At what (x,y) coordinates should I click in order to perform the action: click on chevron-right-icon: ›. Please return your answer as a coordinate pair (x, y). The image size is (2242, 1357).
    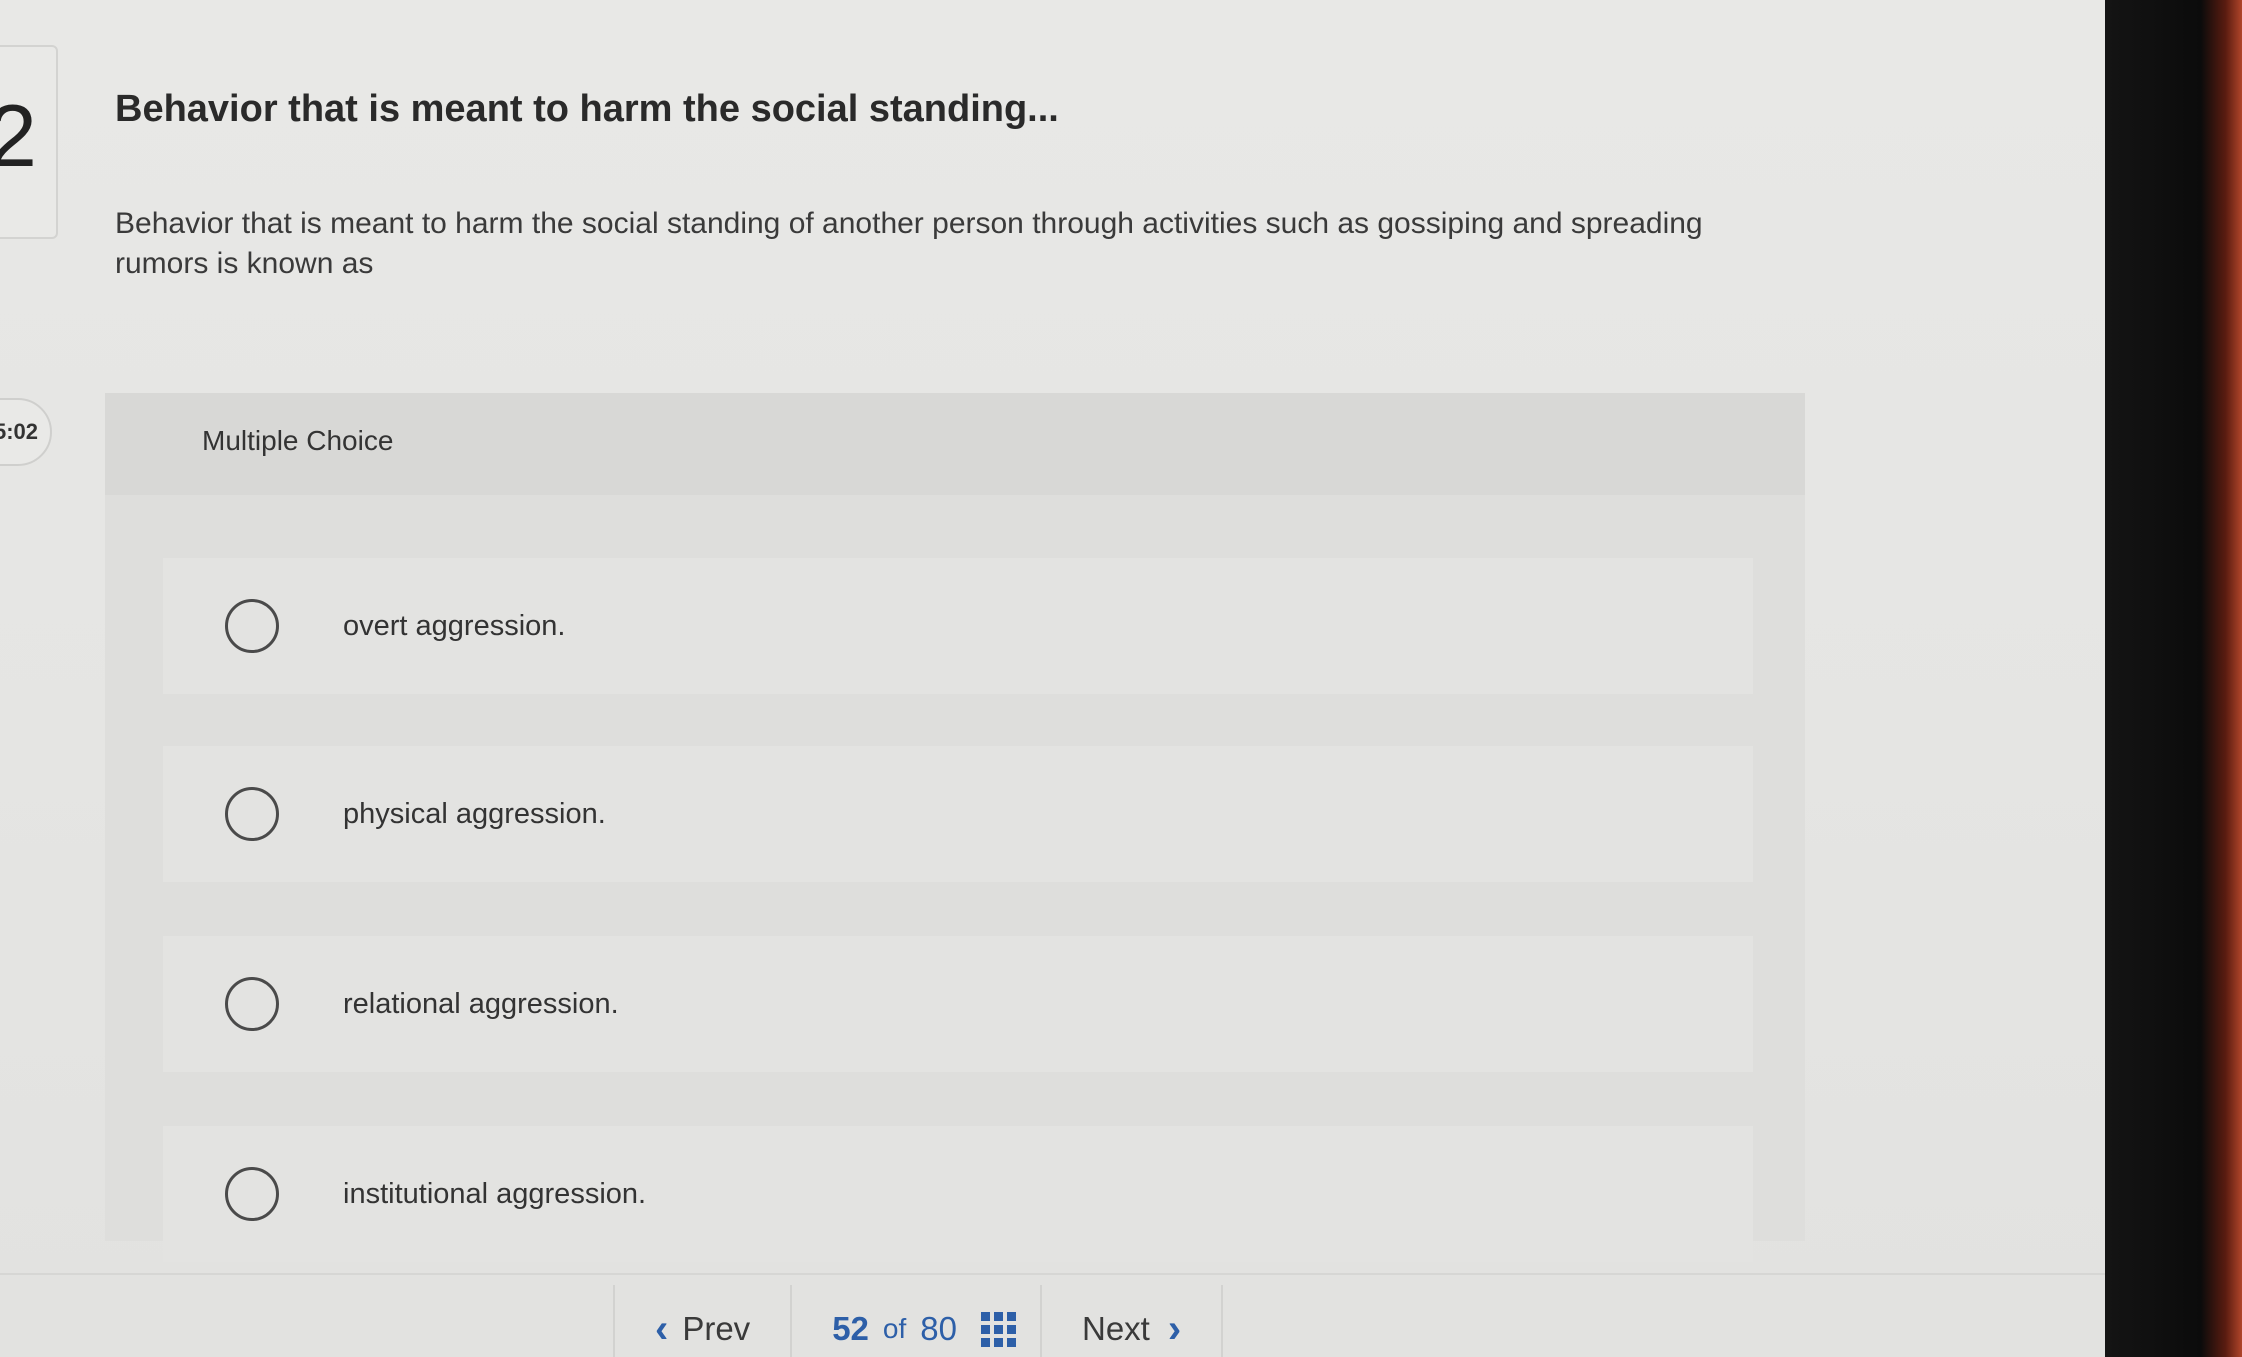
    Looking at the image, I should click on (1174, 1329).